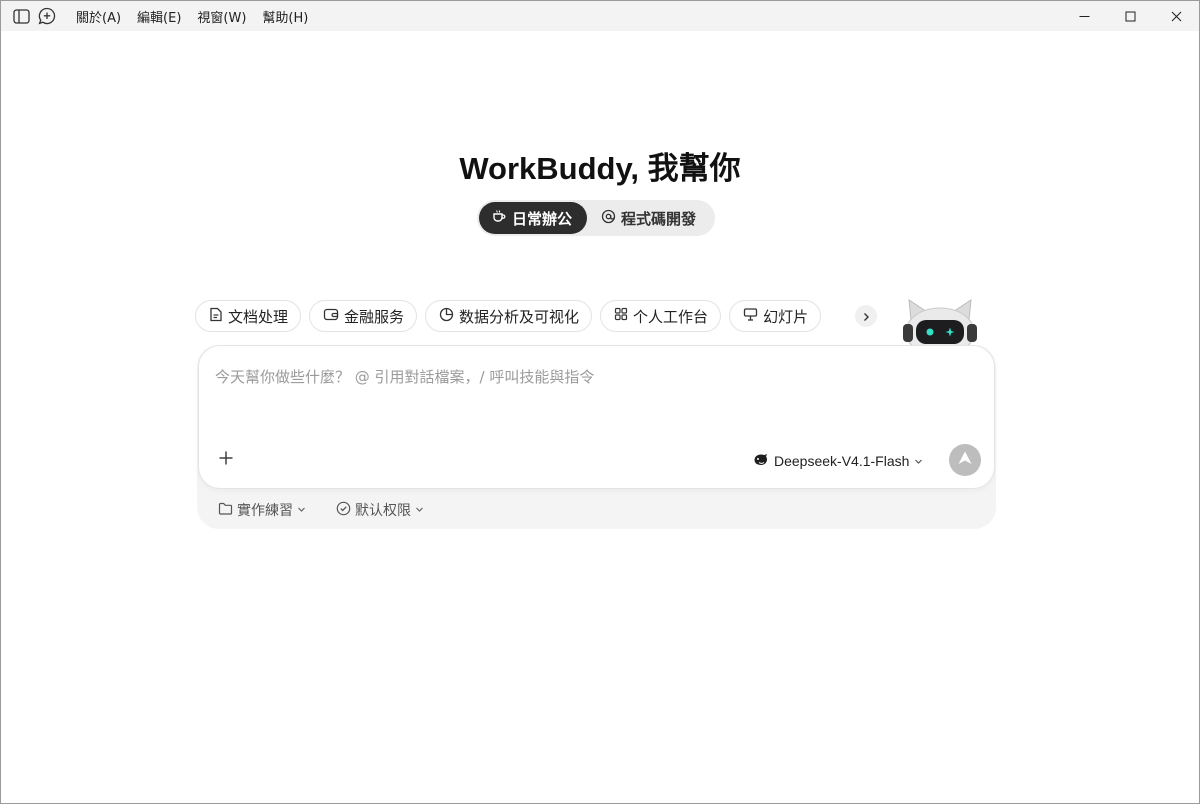 The width and height of the screenshot is (1200, 804). Describe the element at coordinates (98, 16) in the screenshot. I see `menu-about: 關於(A)` at that location.